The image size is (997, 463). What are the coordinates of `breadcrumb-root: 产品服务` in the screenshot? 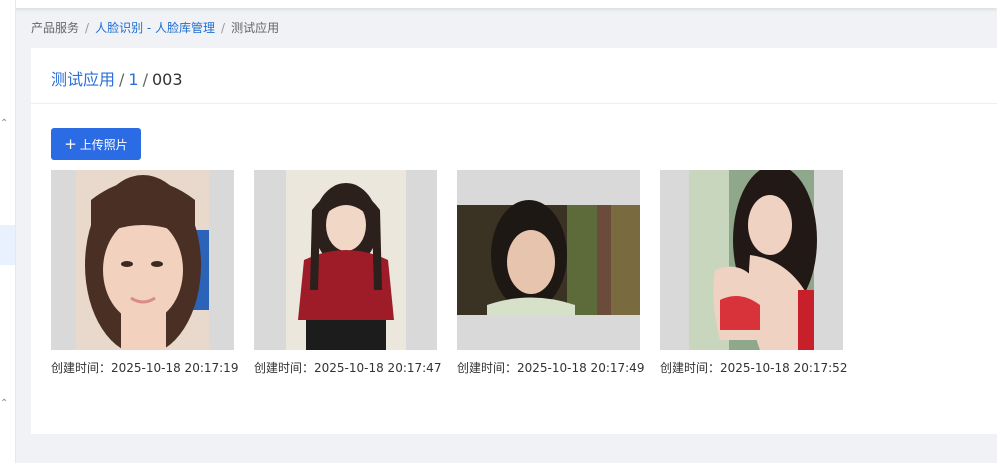 It's located at (55, 28).